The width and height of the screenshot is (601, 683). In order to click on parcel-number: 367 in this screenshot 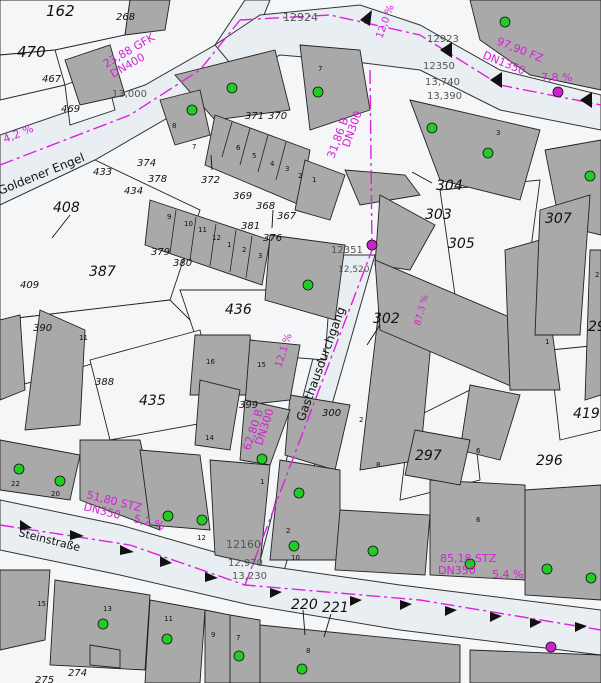, I will do `click(287, 216)`.